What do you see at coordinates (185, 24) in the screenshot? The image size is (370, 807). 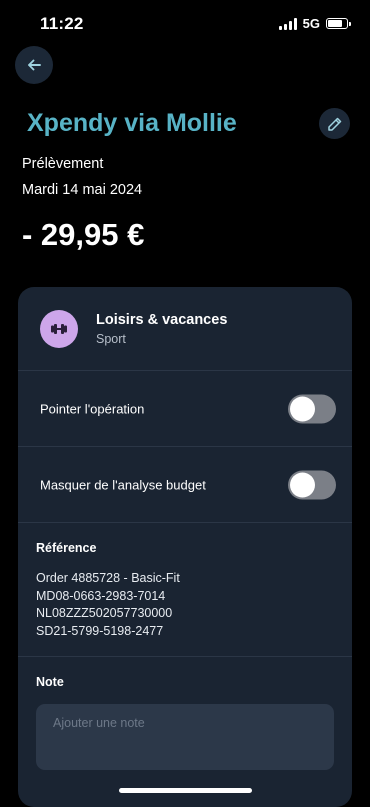 I see `status-bar: 11:22 5G` at bounding box center [185, 24].